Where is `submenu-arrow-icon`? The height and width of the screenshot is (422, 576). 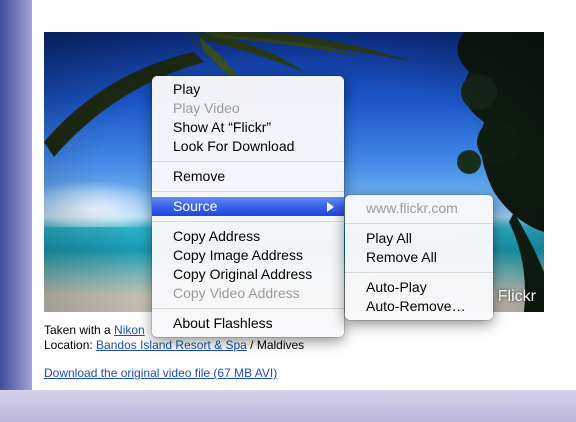 submenu-arrow-icon is located at coordinates (330, 207).